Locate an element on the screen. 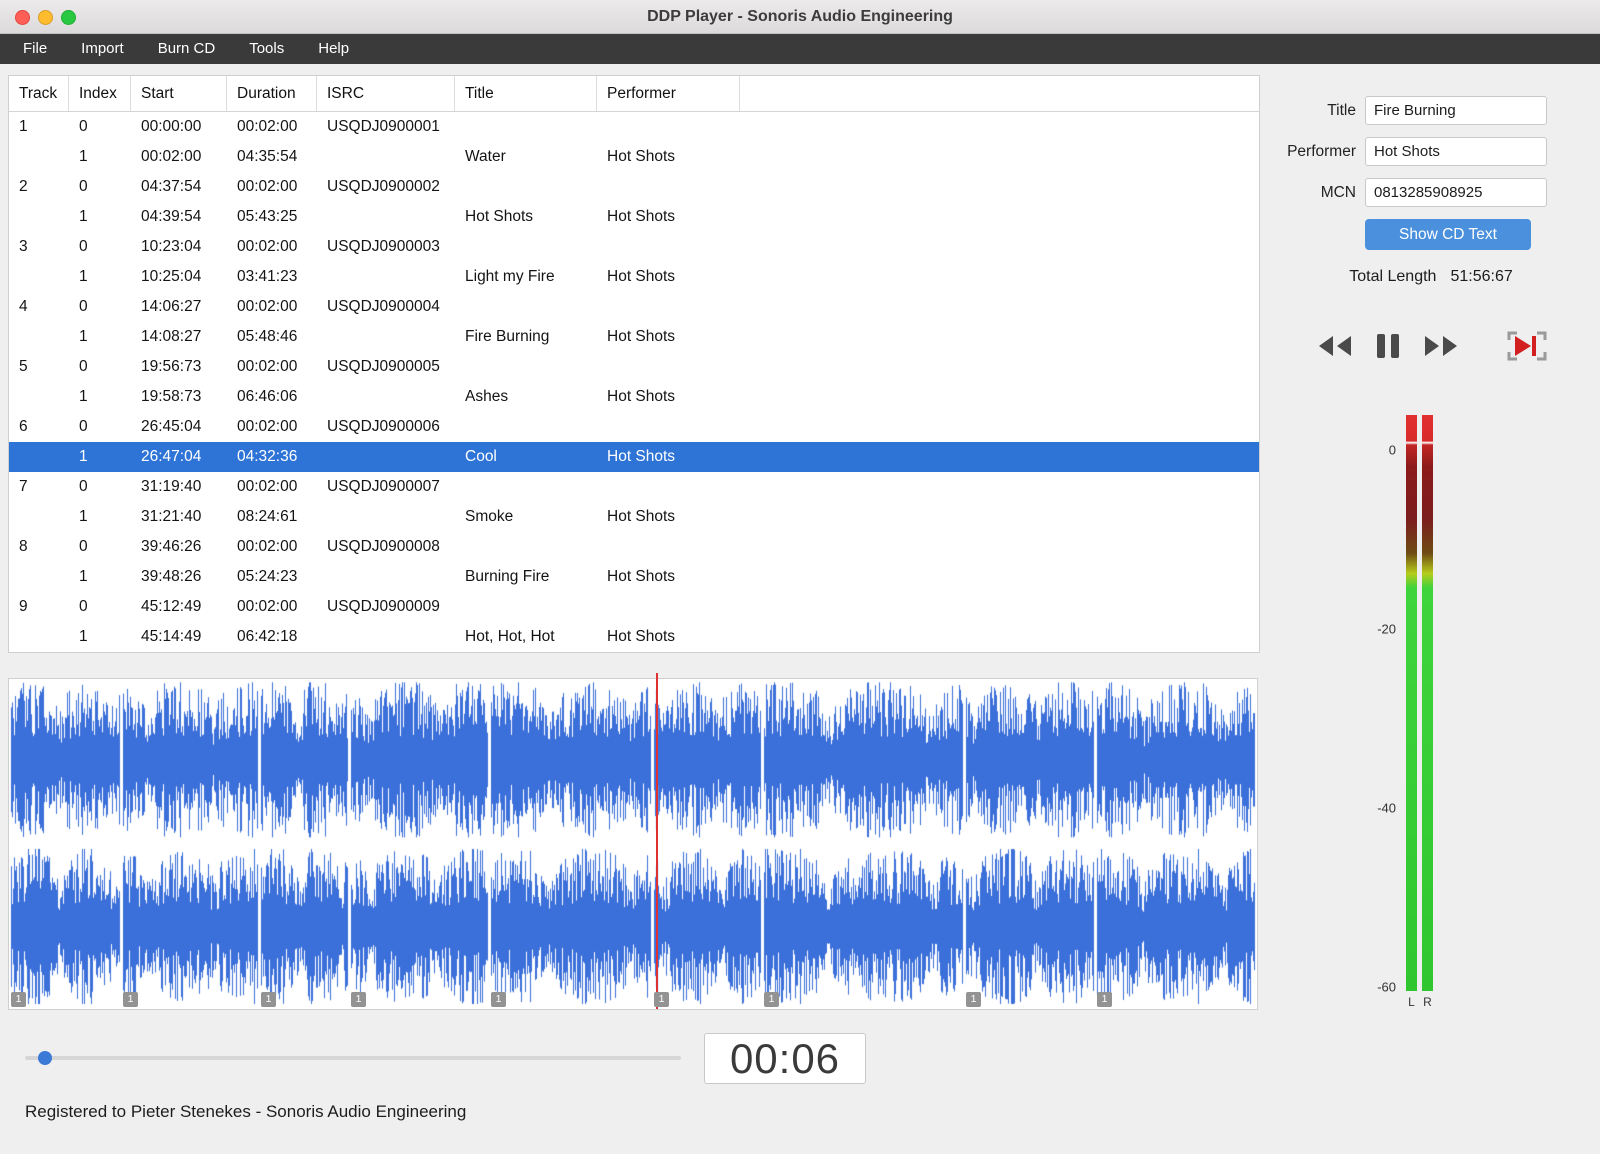 The width and height of the screenshot is (1600, 1154). show-cd-text-button: Show CD Text is located at coordinates (1448, 234).